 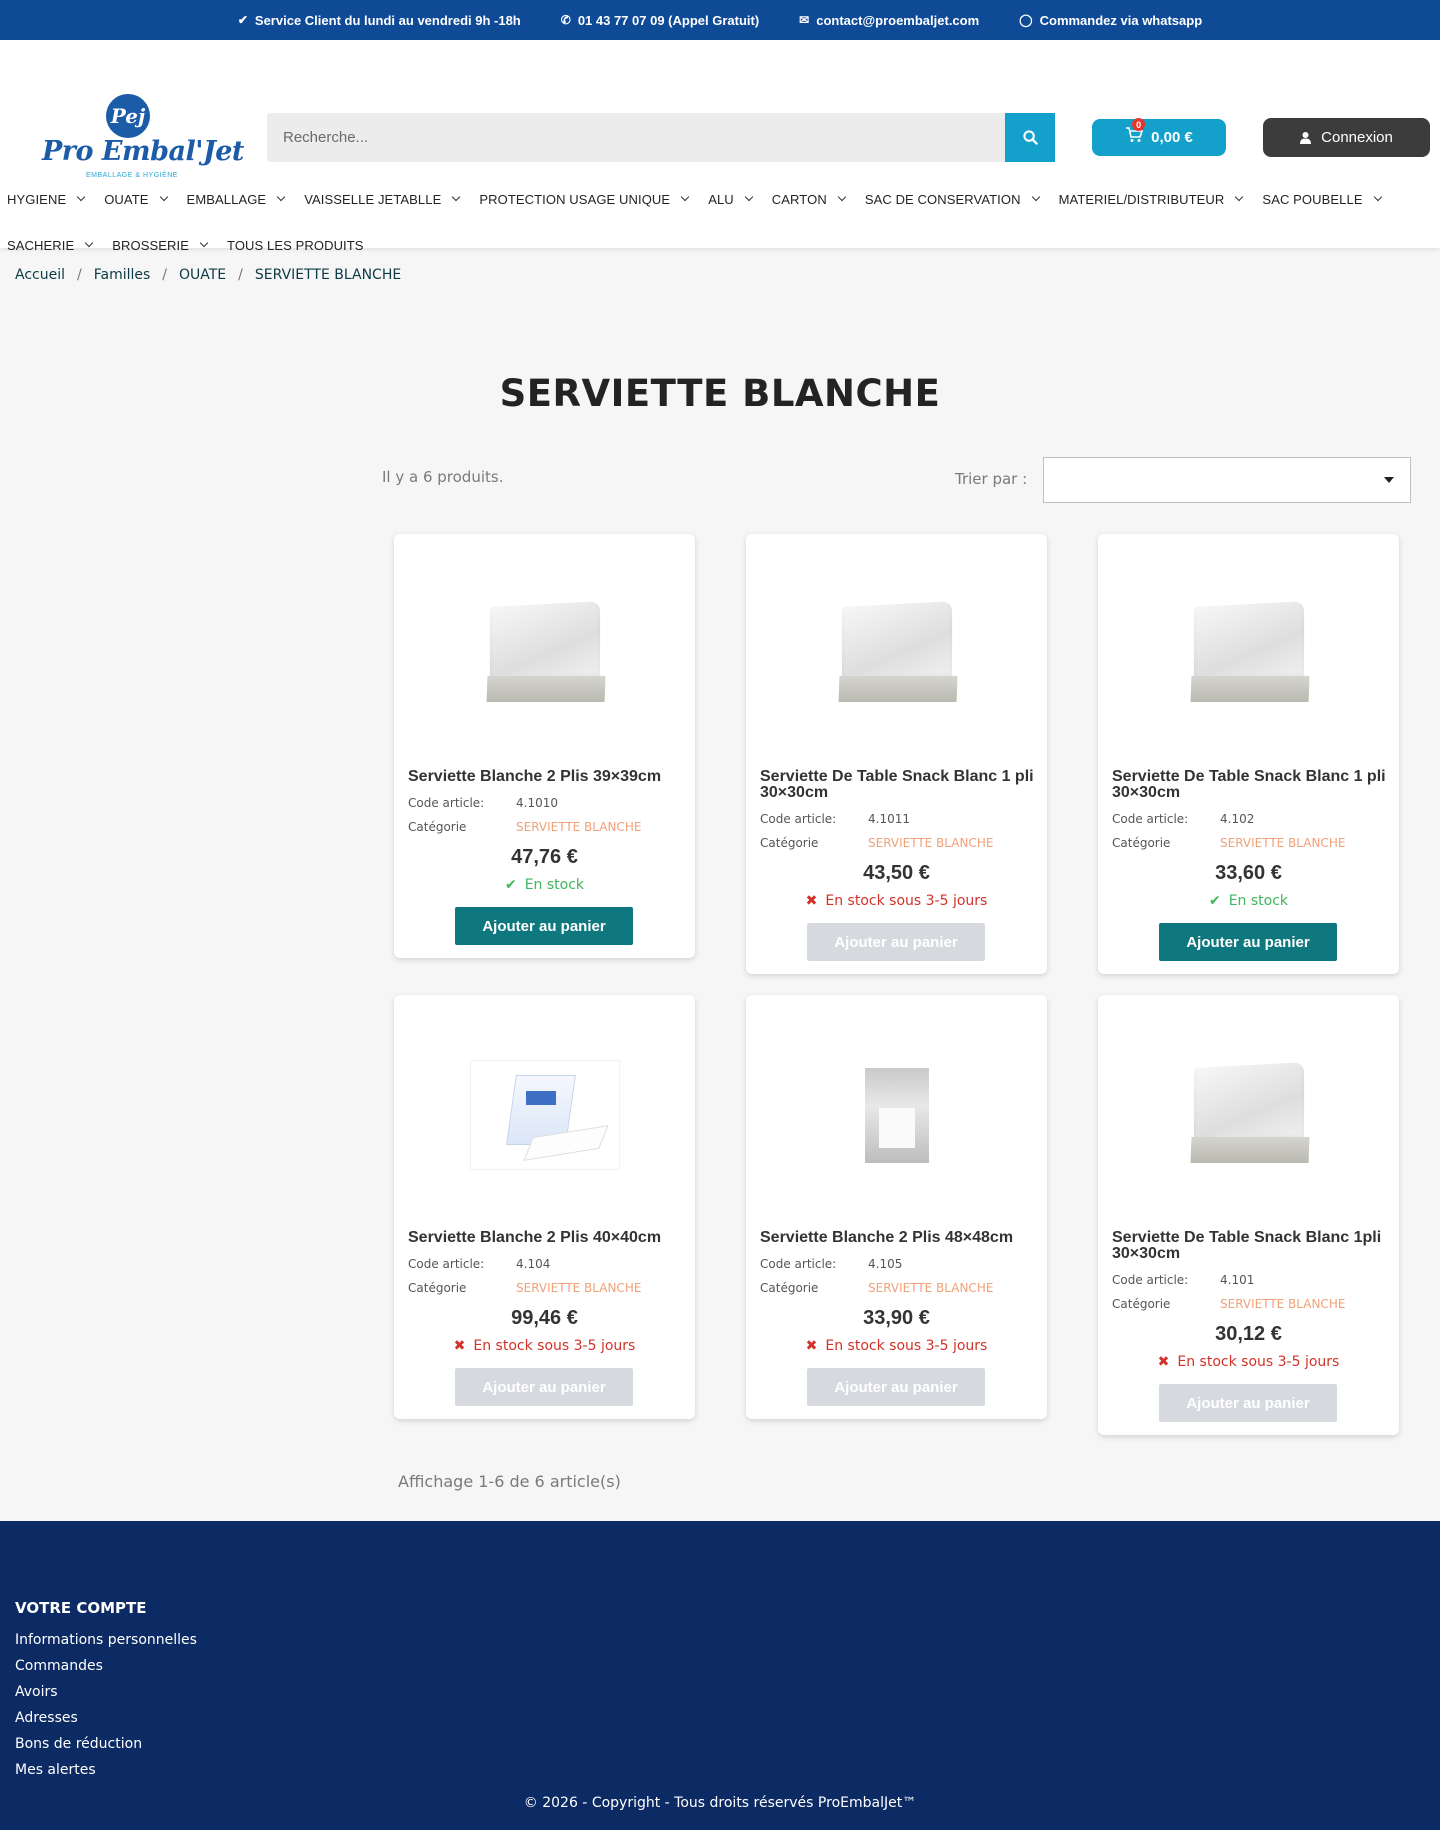 I want to click on breadcrumb-item: Accueil, so click(x=40, y=275).